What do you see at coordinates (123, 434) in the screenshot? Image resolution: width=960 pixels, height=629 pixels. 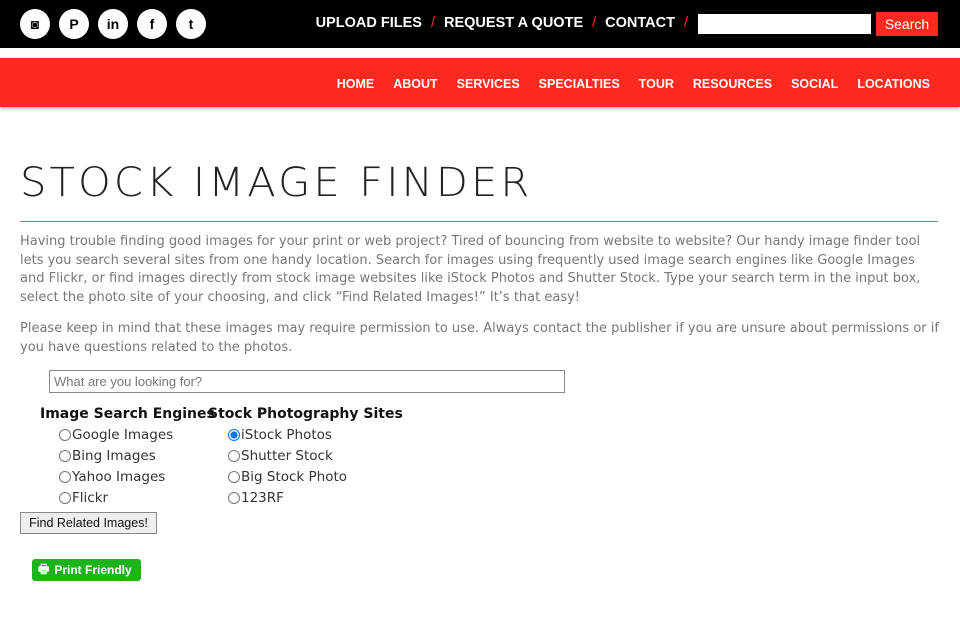 I see `radio-label: Google Images` at bounding box center [123, 434].